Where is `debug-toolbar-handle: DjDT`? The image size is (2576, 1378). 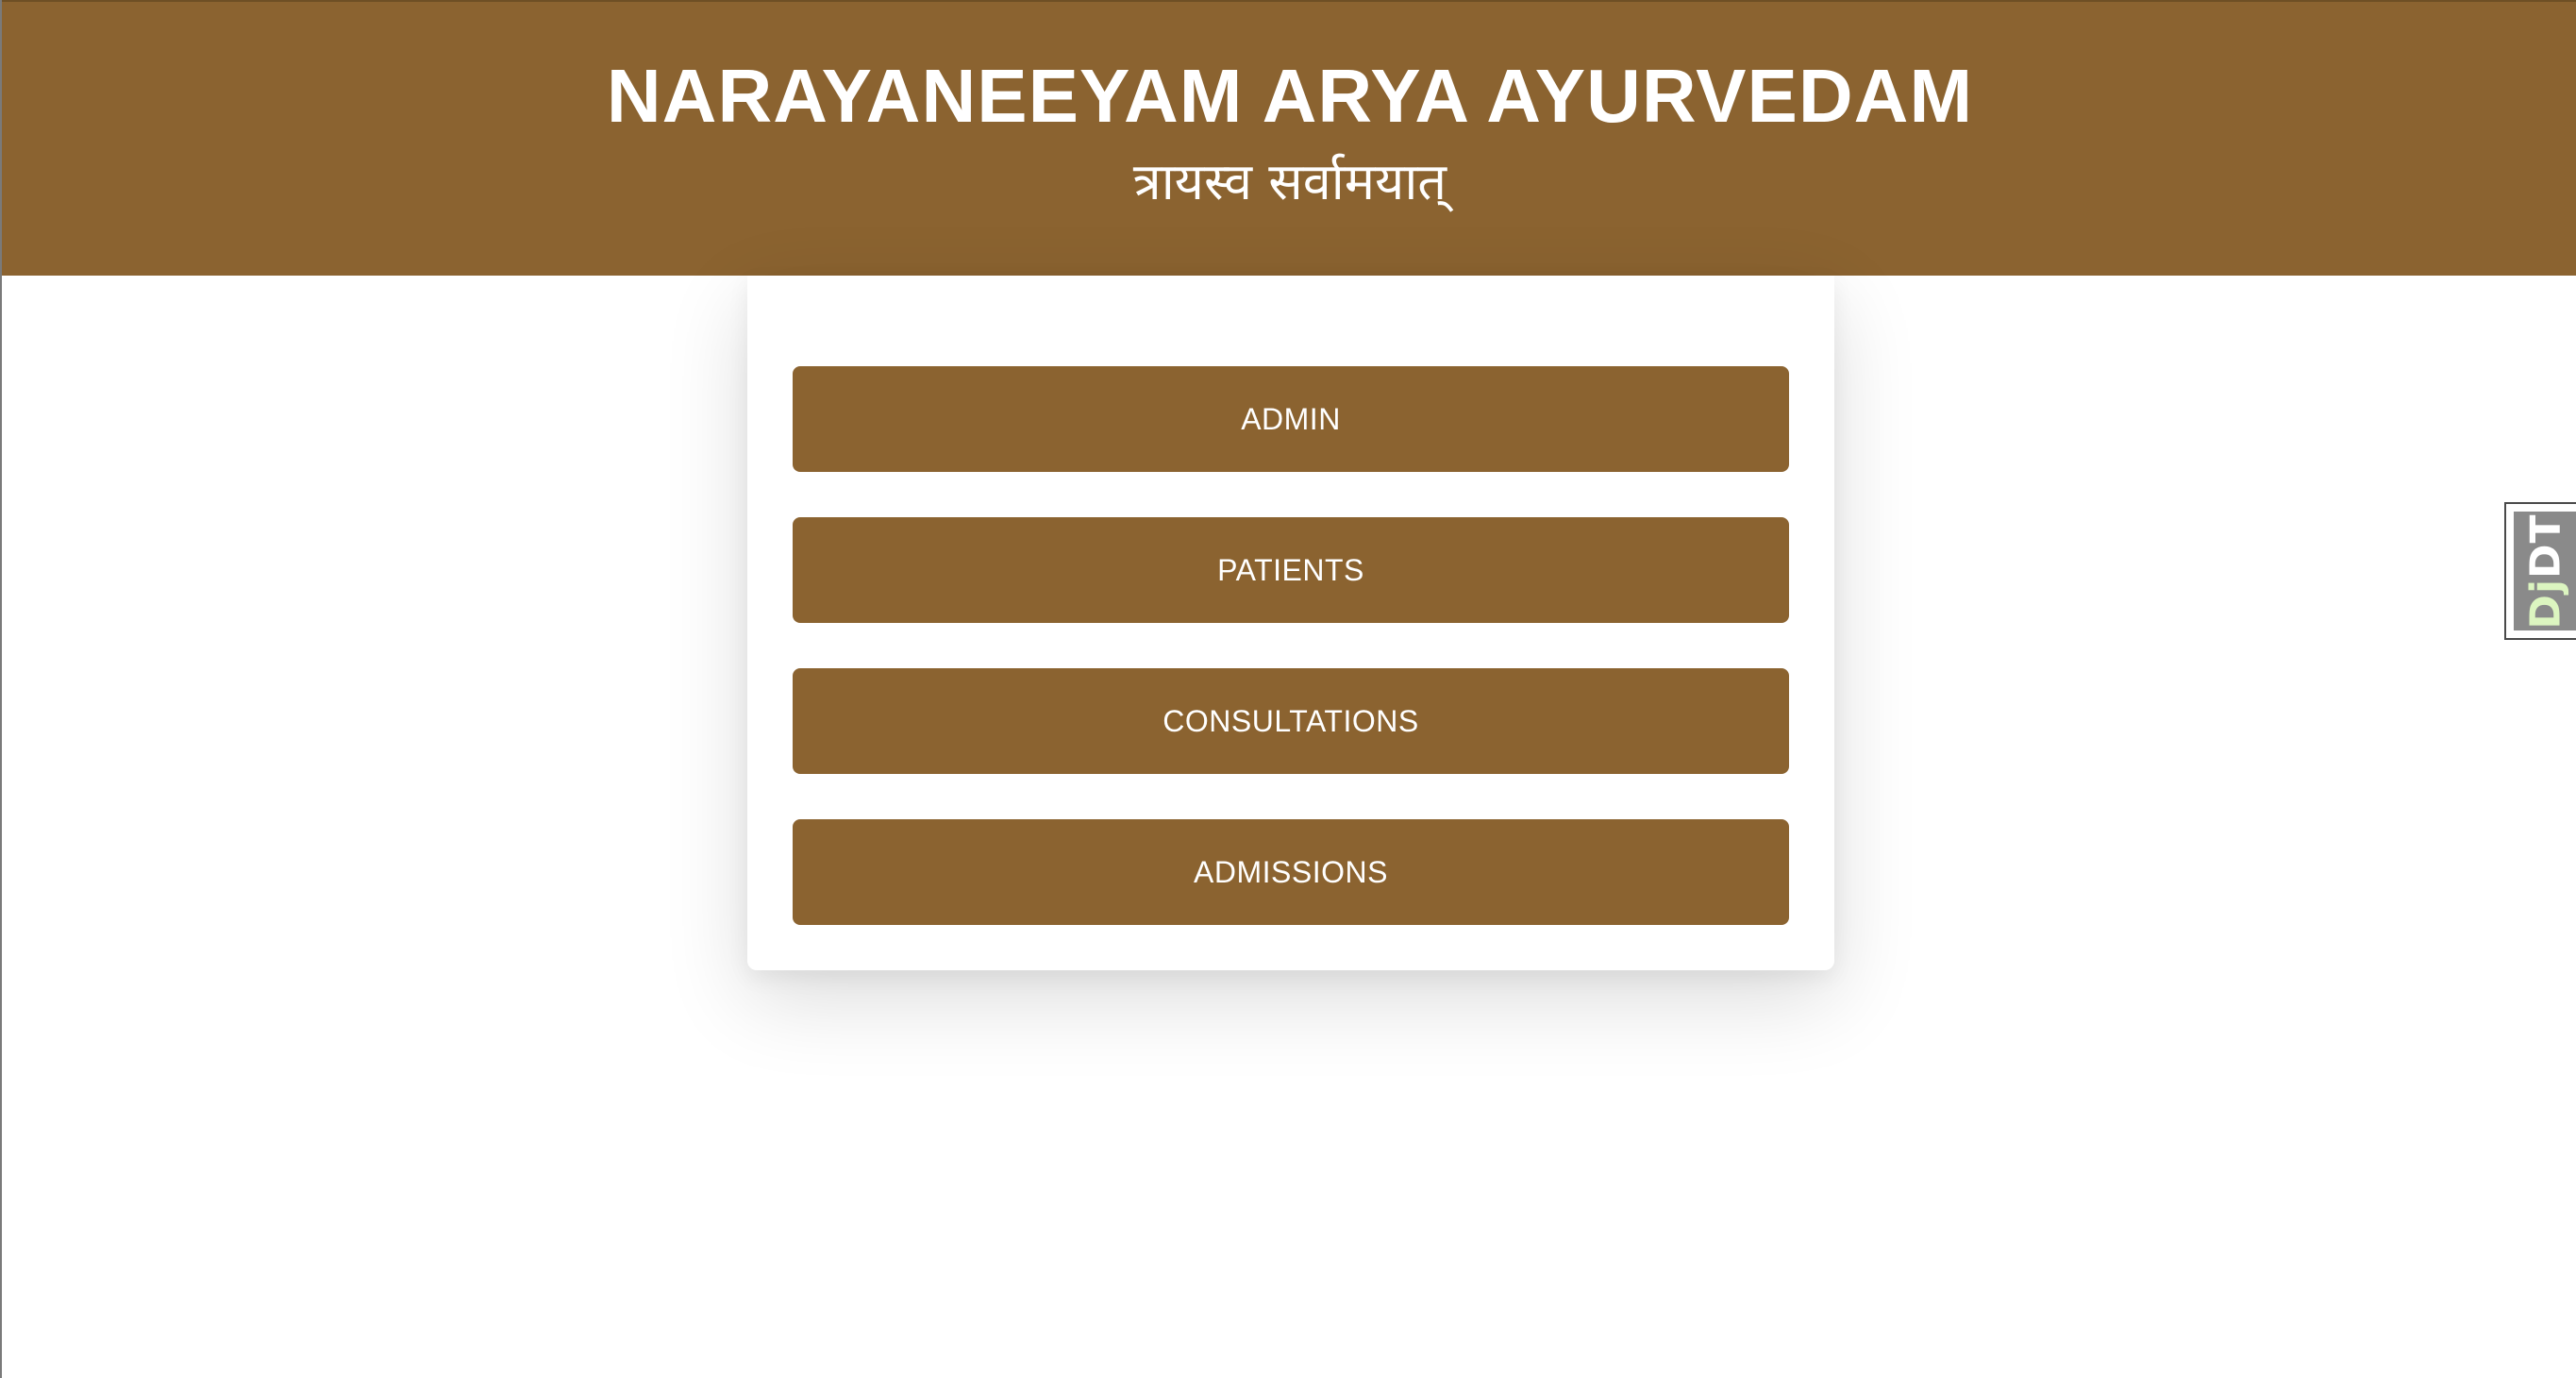
debug-toolbar-handle: DjDT is located at coordinates (2545, 571).